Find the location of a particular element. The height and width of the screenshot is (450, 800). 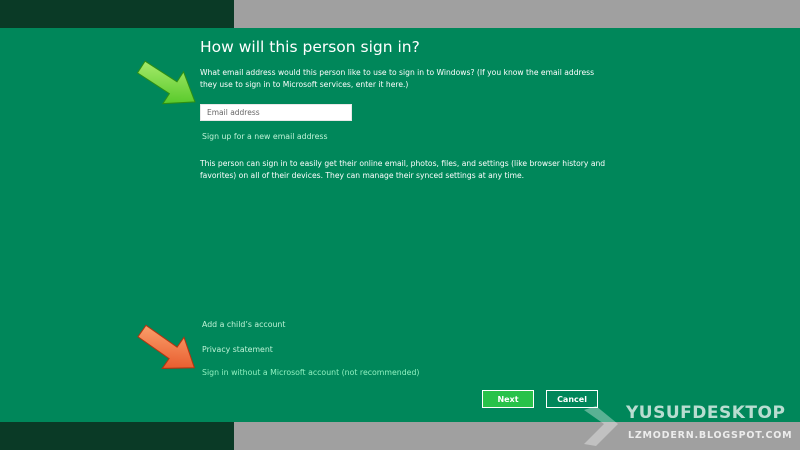

email-input is located at coordinates (276, 112).